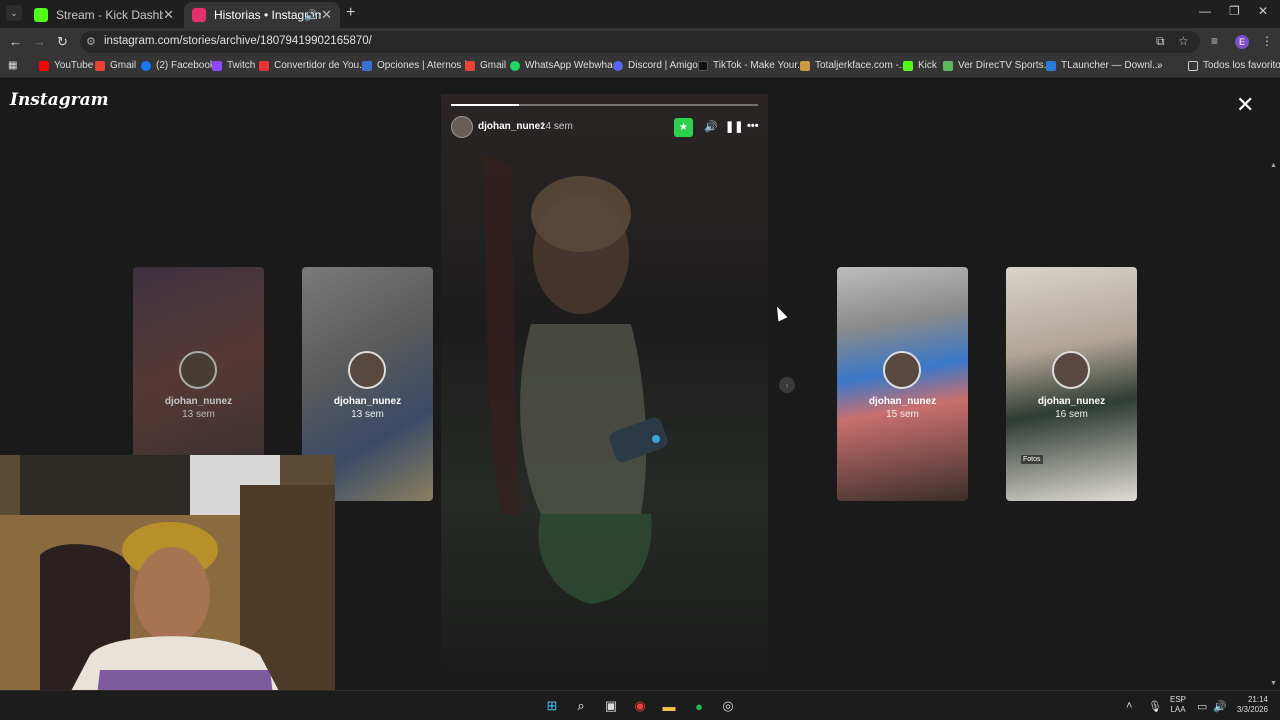 This screenshot has width=1280, height=720. I want to click on forward-button: →, so click(39, 41).